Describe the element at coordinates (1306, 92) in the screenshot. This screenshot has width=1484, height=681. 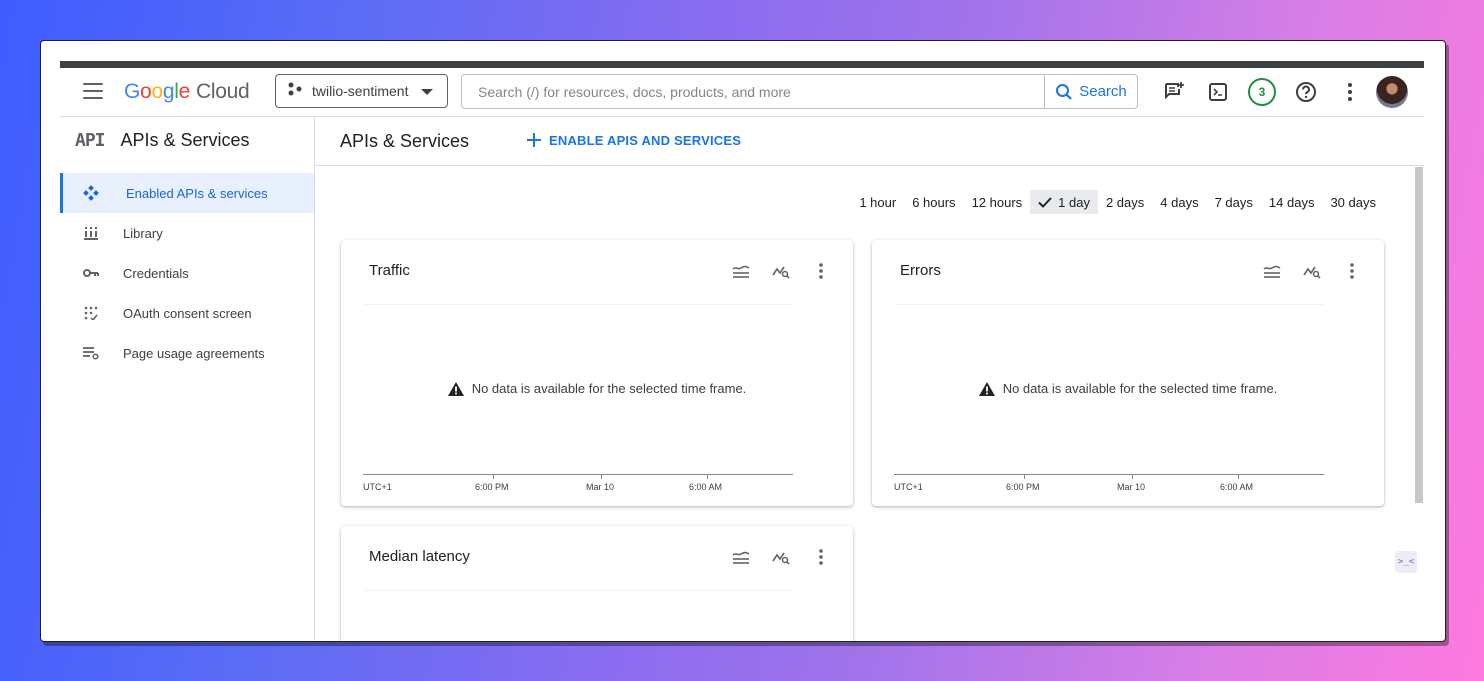
I see `help-icon` at that location.